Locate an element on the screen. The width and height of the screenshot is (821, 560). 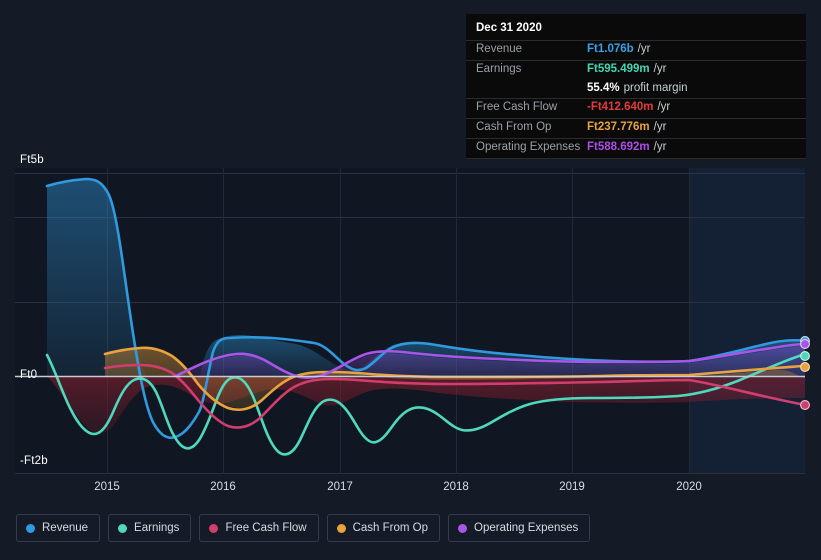
tooltip-key-revenue: Revenue is located at coordinates (499, 49).